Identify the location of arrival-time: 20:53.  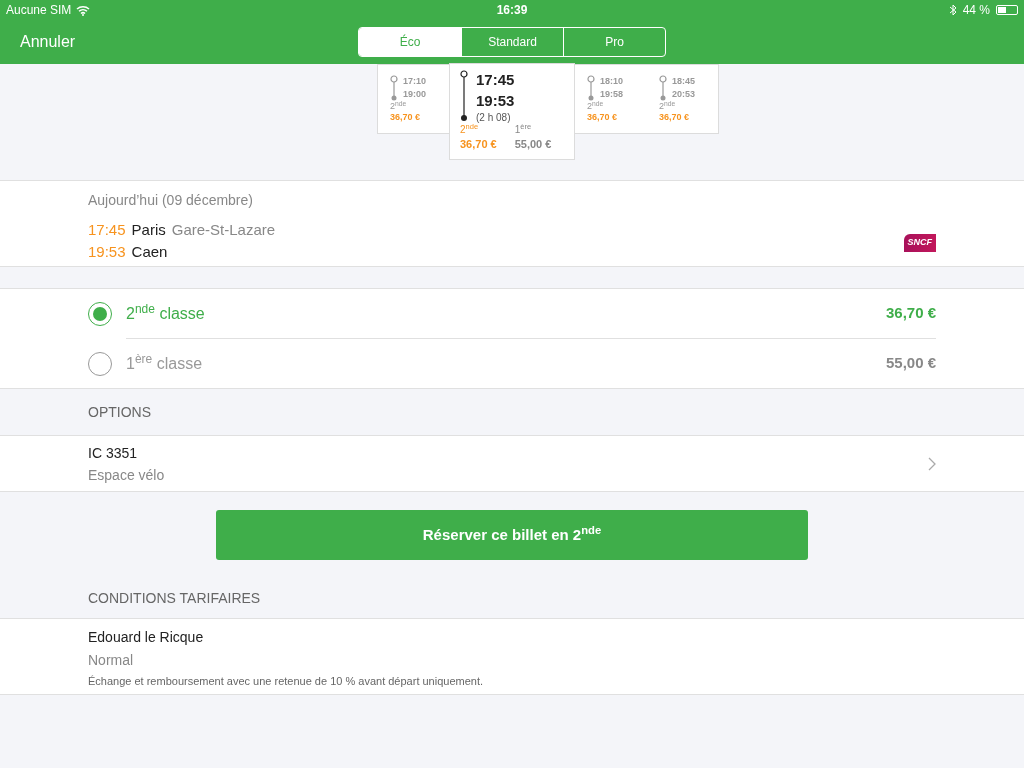
(684, 94).